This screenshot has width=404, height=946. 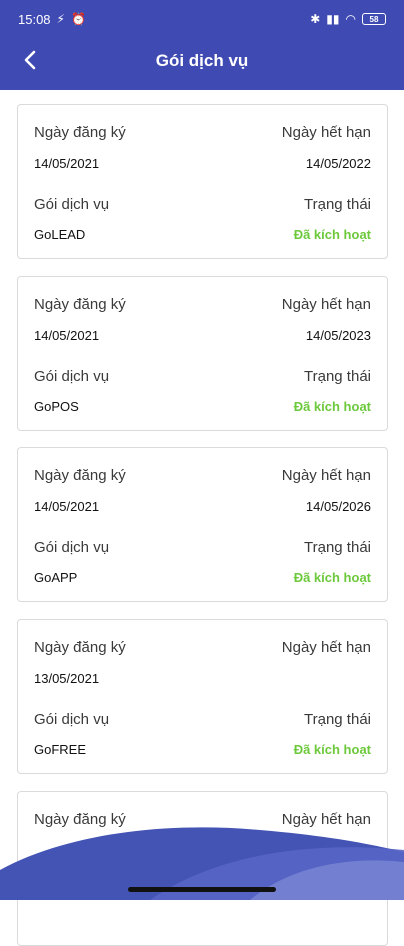 I want to click on status-bar: 15:08 ⚡ ⏰ ✱ ▮▮ ◠ 58, so click(x=202, y=19).